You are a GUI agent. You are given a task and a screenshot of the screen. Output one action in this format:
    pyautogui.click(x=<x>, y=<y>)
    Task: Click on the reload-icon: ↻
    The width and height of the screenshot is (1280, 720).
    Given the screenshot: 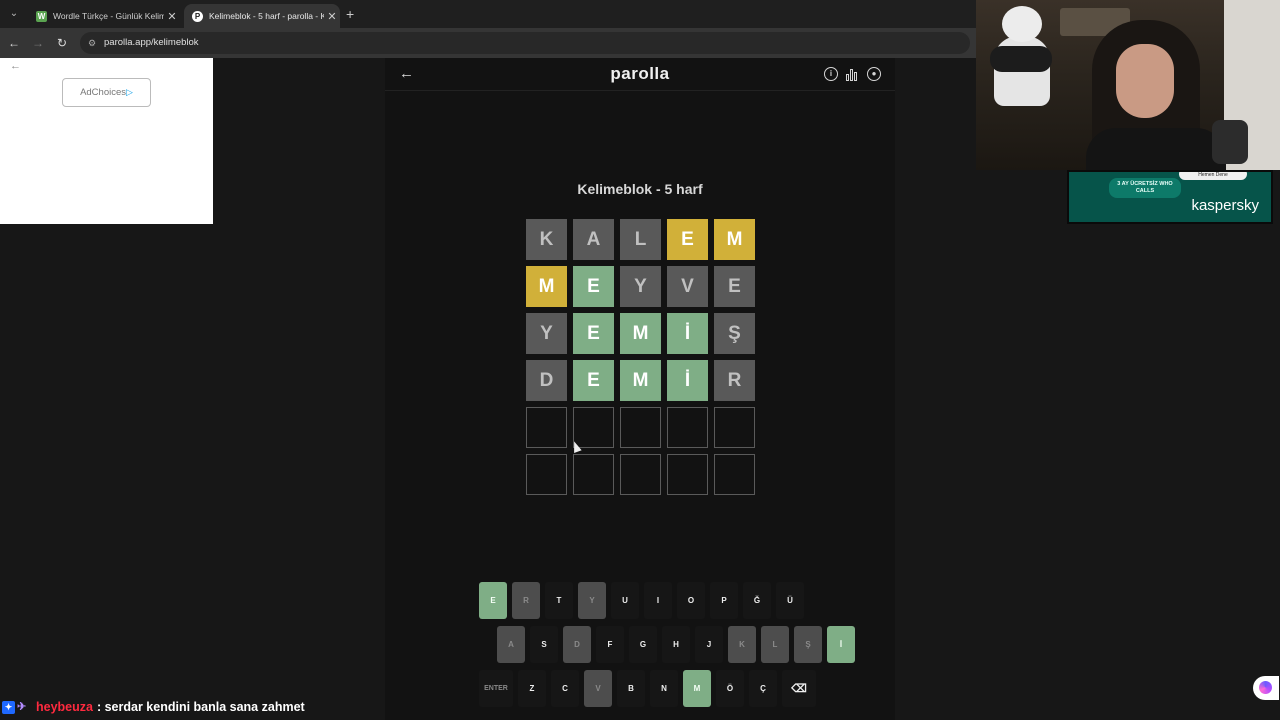 What is the action you would take?
    pyautogui.click(x=62, y=43)
    